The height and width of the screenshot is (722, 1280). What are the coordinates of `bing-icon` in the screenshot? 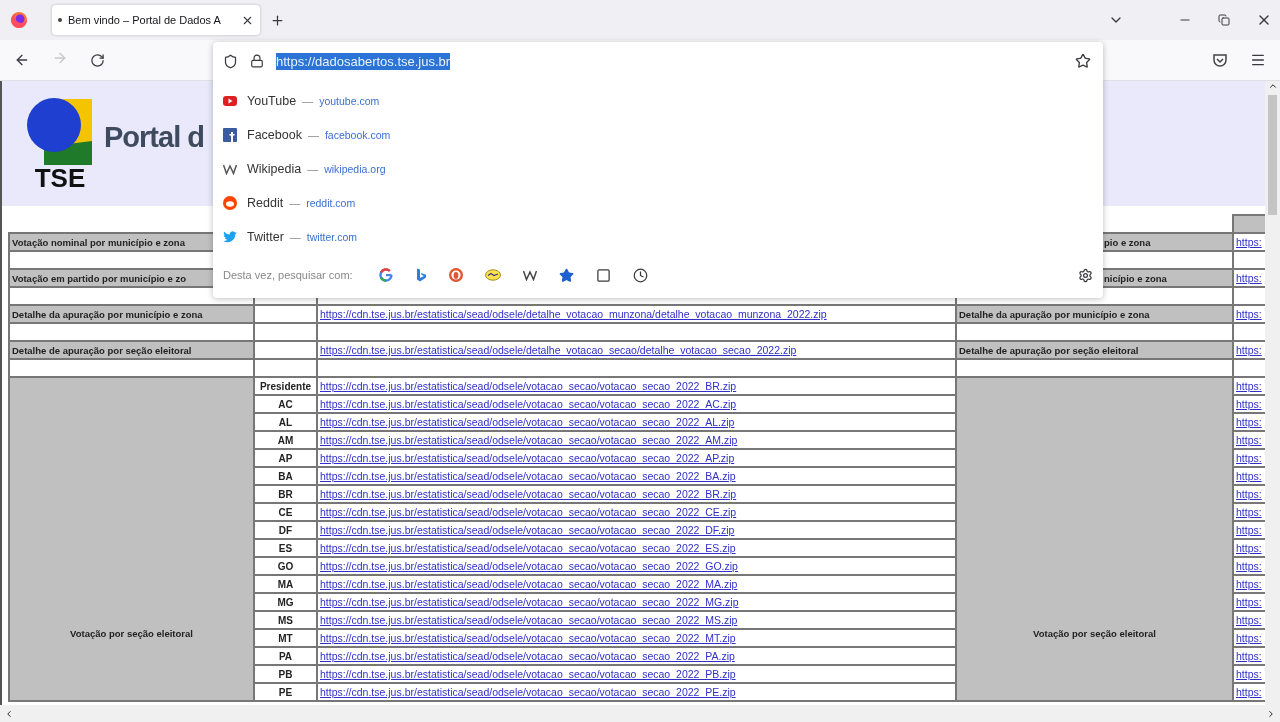 It's located at (420, 275).